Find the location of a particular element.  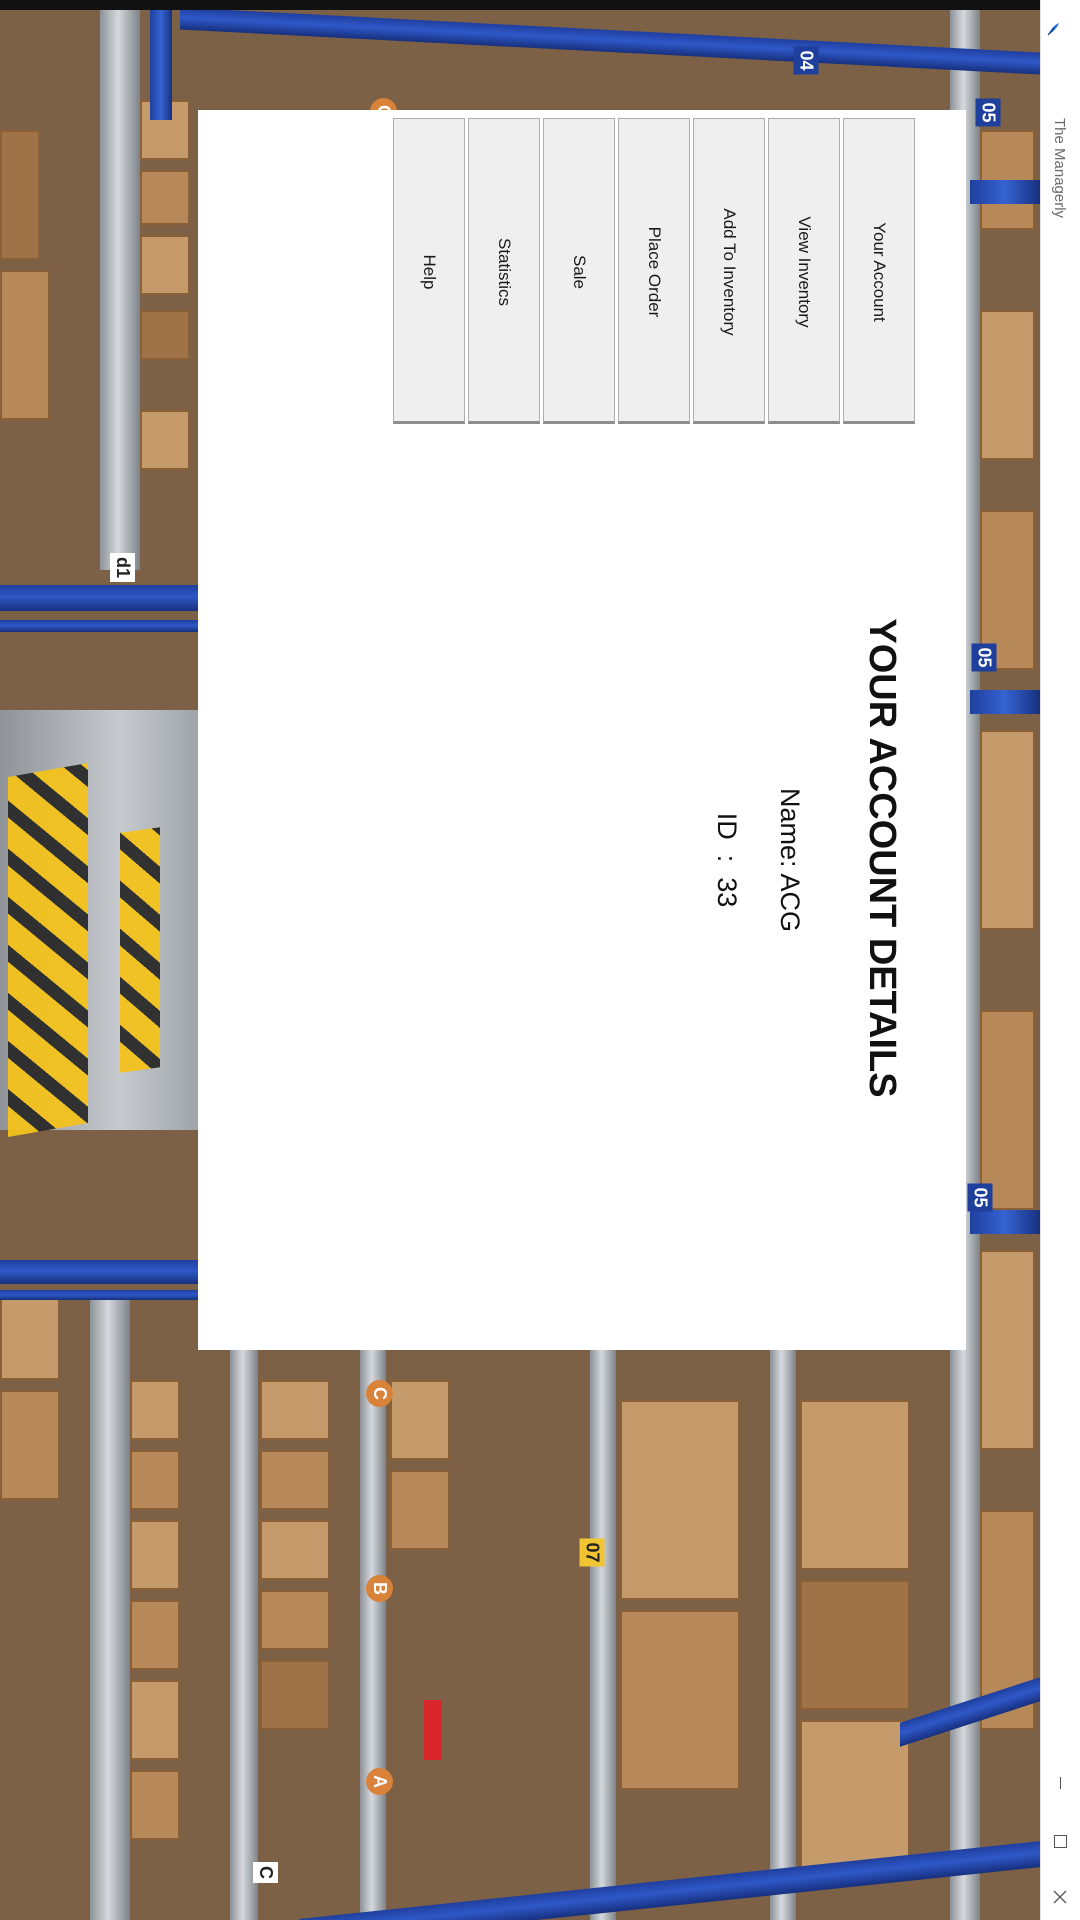

your-account-button: Your Account is located at coordinates (879, 271).